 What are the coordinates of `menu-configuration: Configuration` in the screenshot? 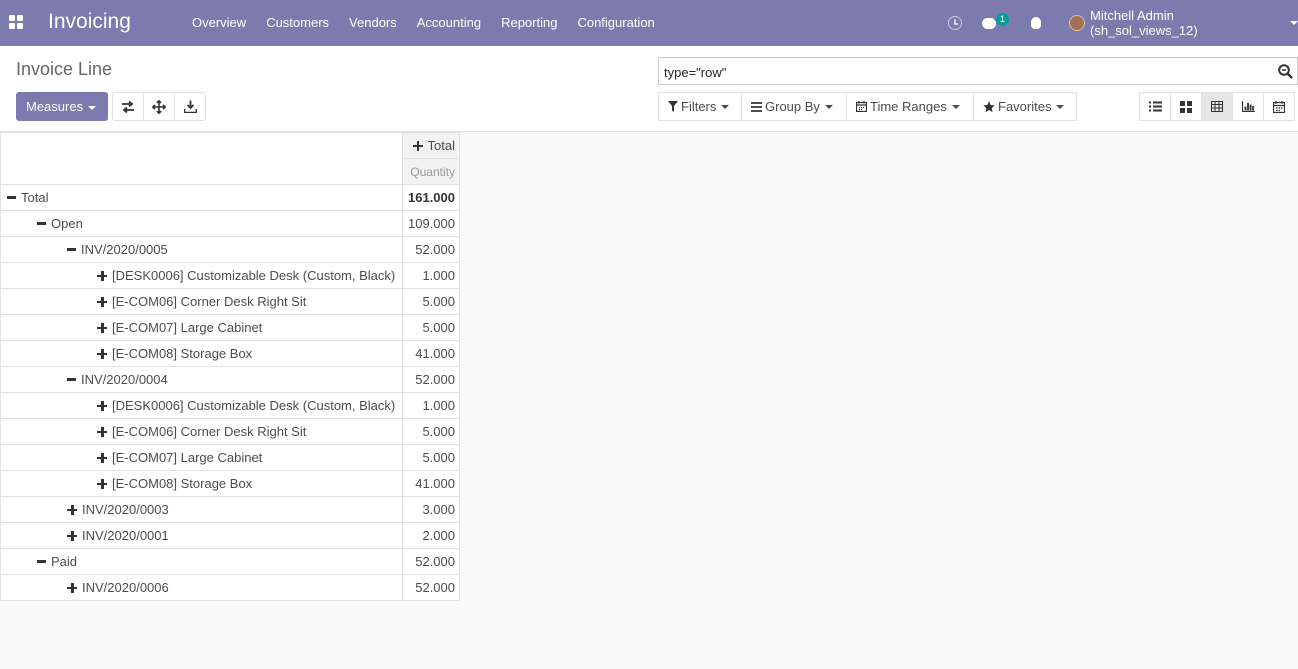 It's located at (615, 23).